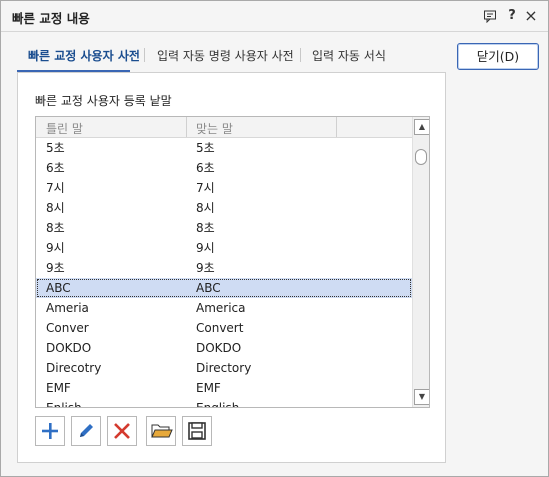  I want to click on wrong-word-cell: Ameria, so click(67, 308).